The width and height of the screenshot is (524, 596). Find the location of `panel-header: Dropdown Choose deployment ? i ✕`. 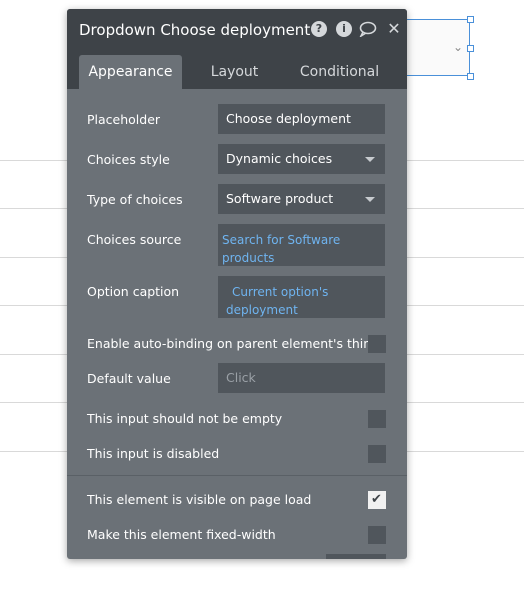

panel-header: Dropdown Choose deployment ? i ✕ is located at coordinates (237, 28).